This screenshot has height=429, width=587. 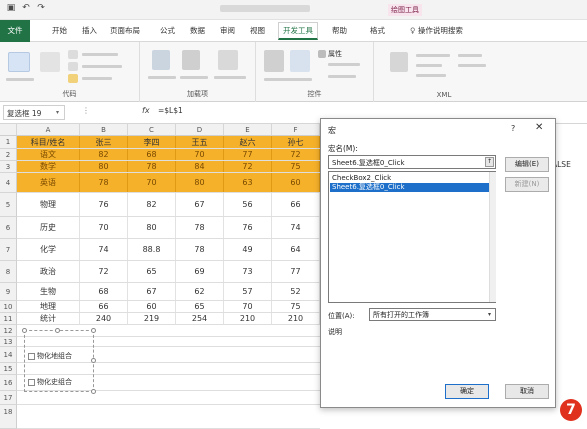 I want to click on table-cell: 240, so click(x=104, y=318).